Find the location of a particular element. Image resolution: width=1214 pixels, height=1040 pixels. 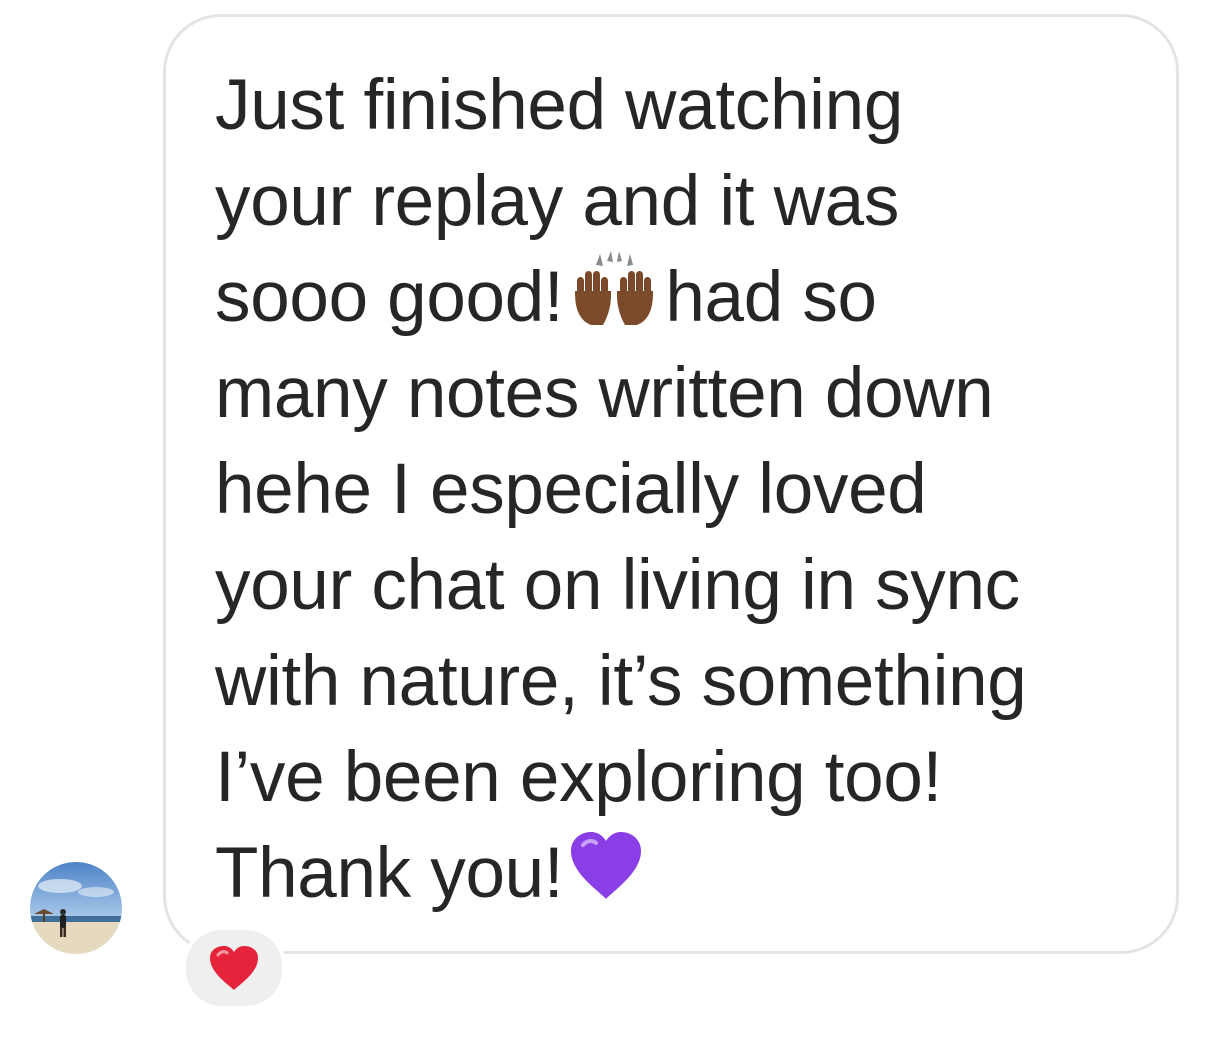

message-line-with-emoji: sooo good! had so is located at coordinates (685, 298).